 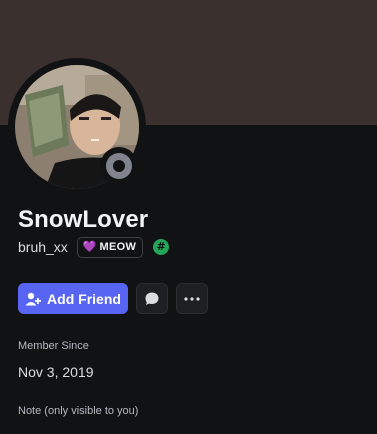 What do you see at coordinates (118, 247) in the screenshot?
I see `guild-tag-text: MEOW` at bounding box center [118, 247].